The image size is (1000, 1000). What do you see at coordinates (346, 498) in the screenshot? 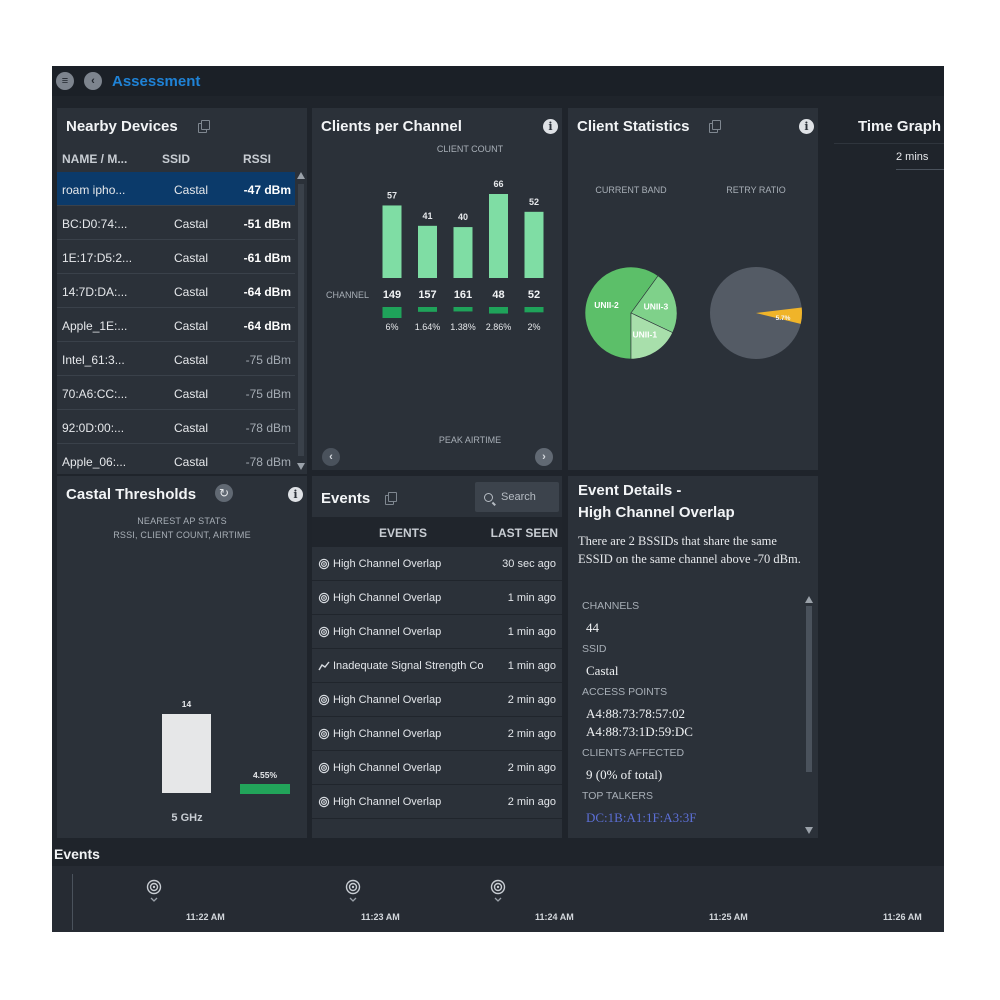
I see `events-title: Events` at bounding box center [346, 498].